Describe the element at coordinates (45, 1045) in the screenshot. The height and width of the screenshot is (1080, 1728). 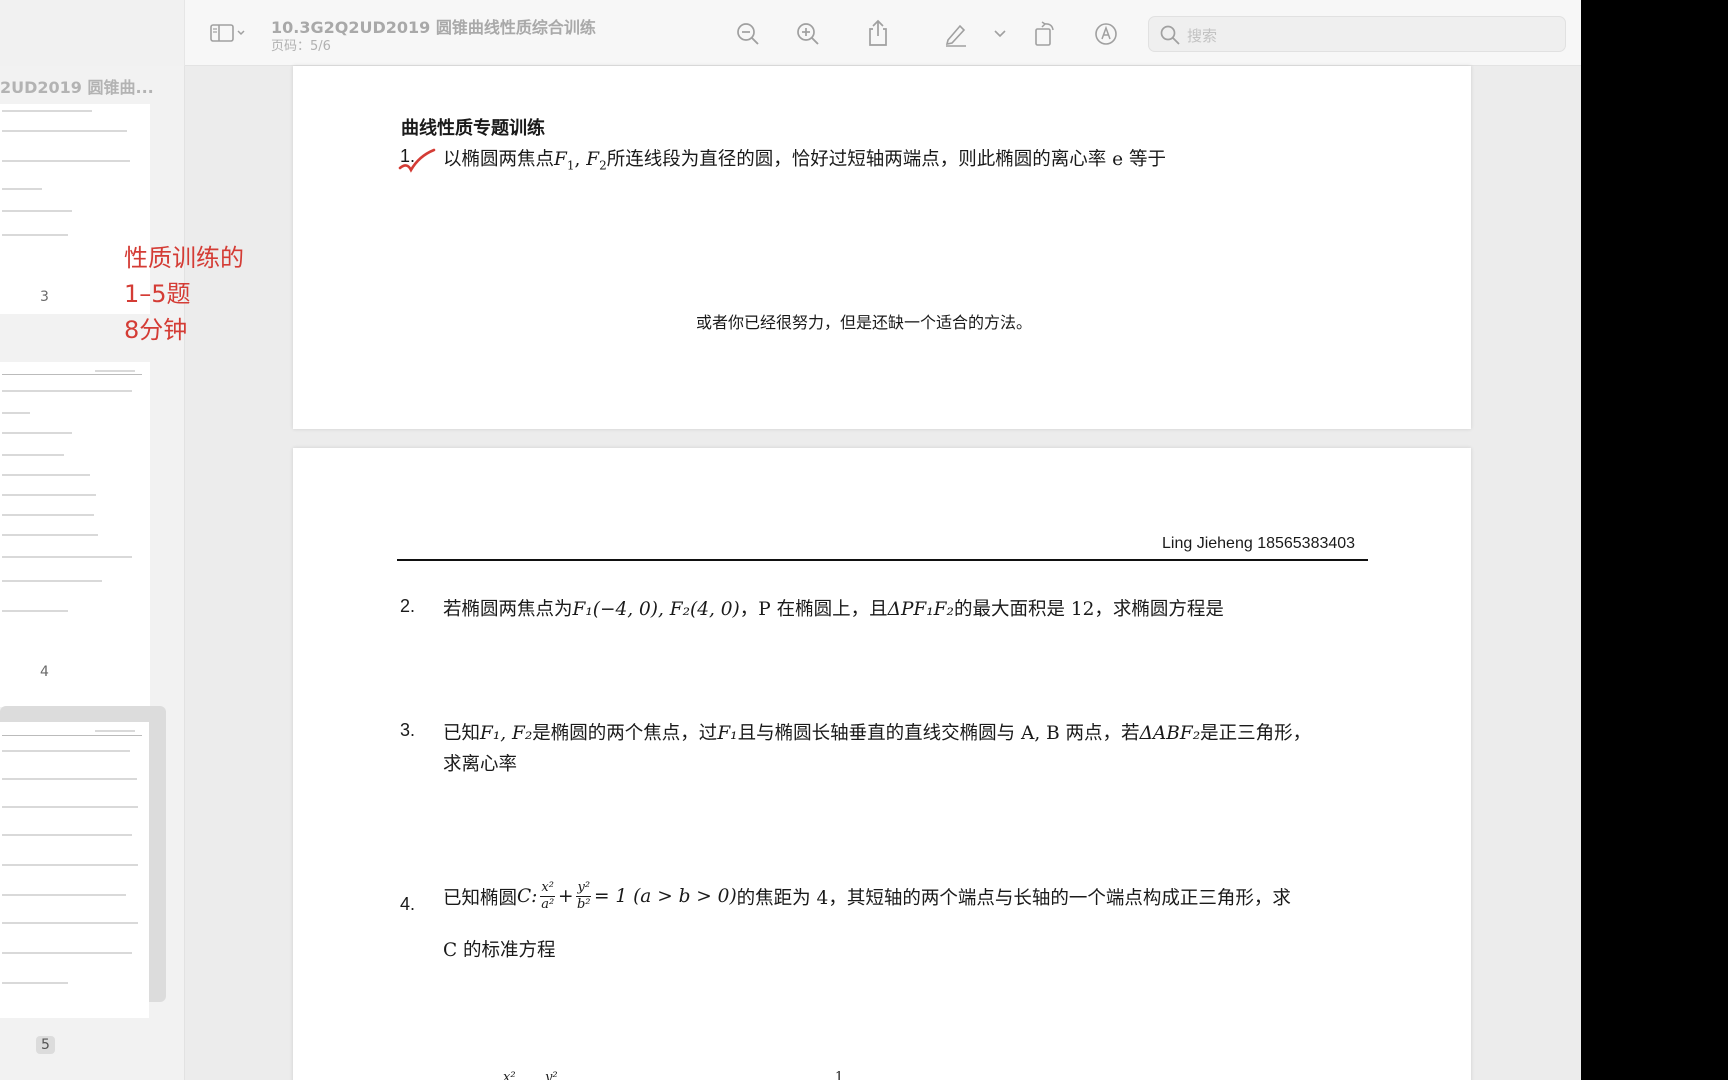
I see `thumbnail-label-5: 5` at that location.